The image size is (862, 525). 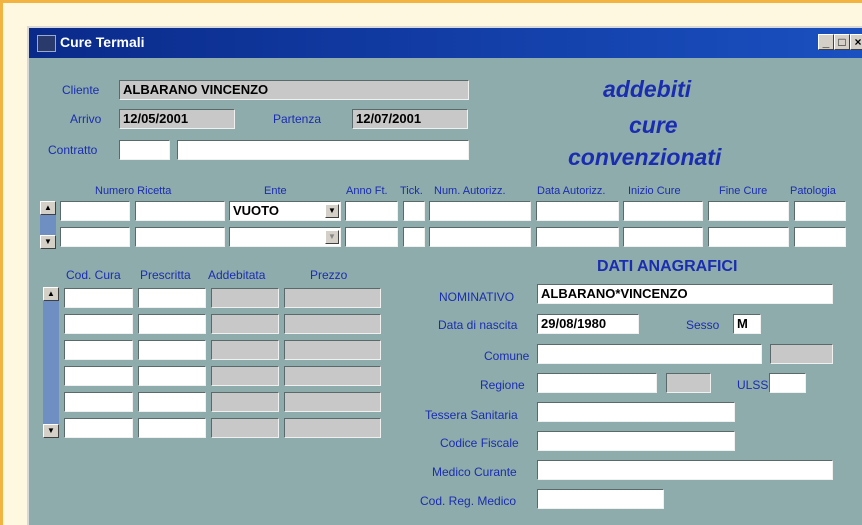 What do you see at coordinates (842, 42) in the screenshot?
I see `maximize-button: □` at bounding box center [842, 42].